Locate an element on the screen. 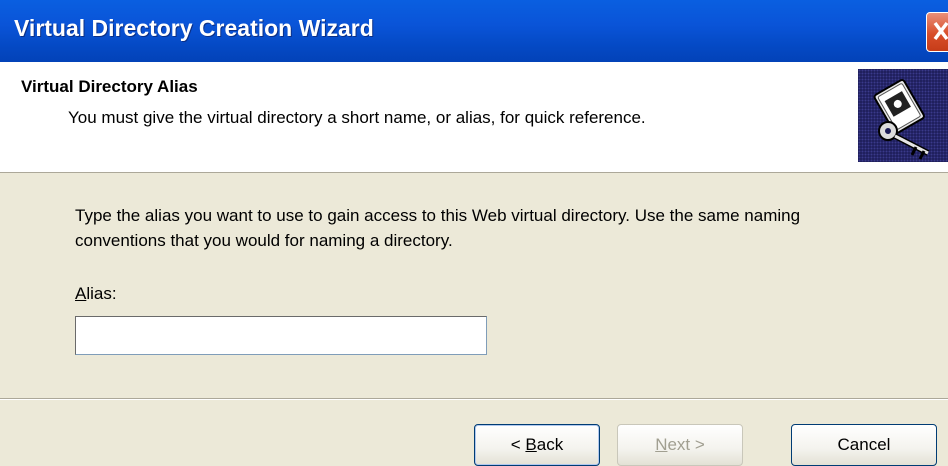  page-title: Virtual Directory Alias is located at coordinates (109, 86).